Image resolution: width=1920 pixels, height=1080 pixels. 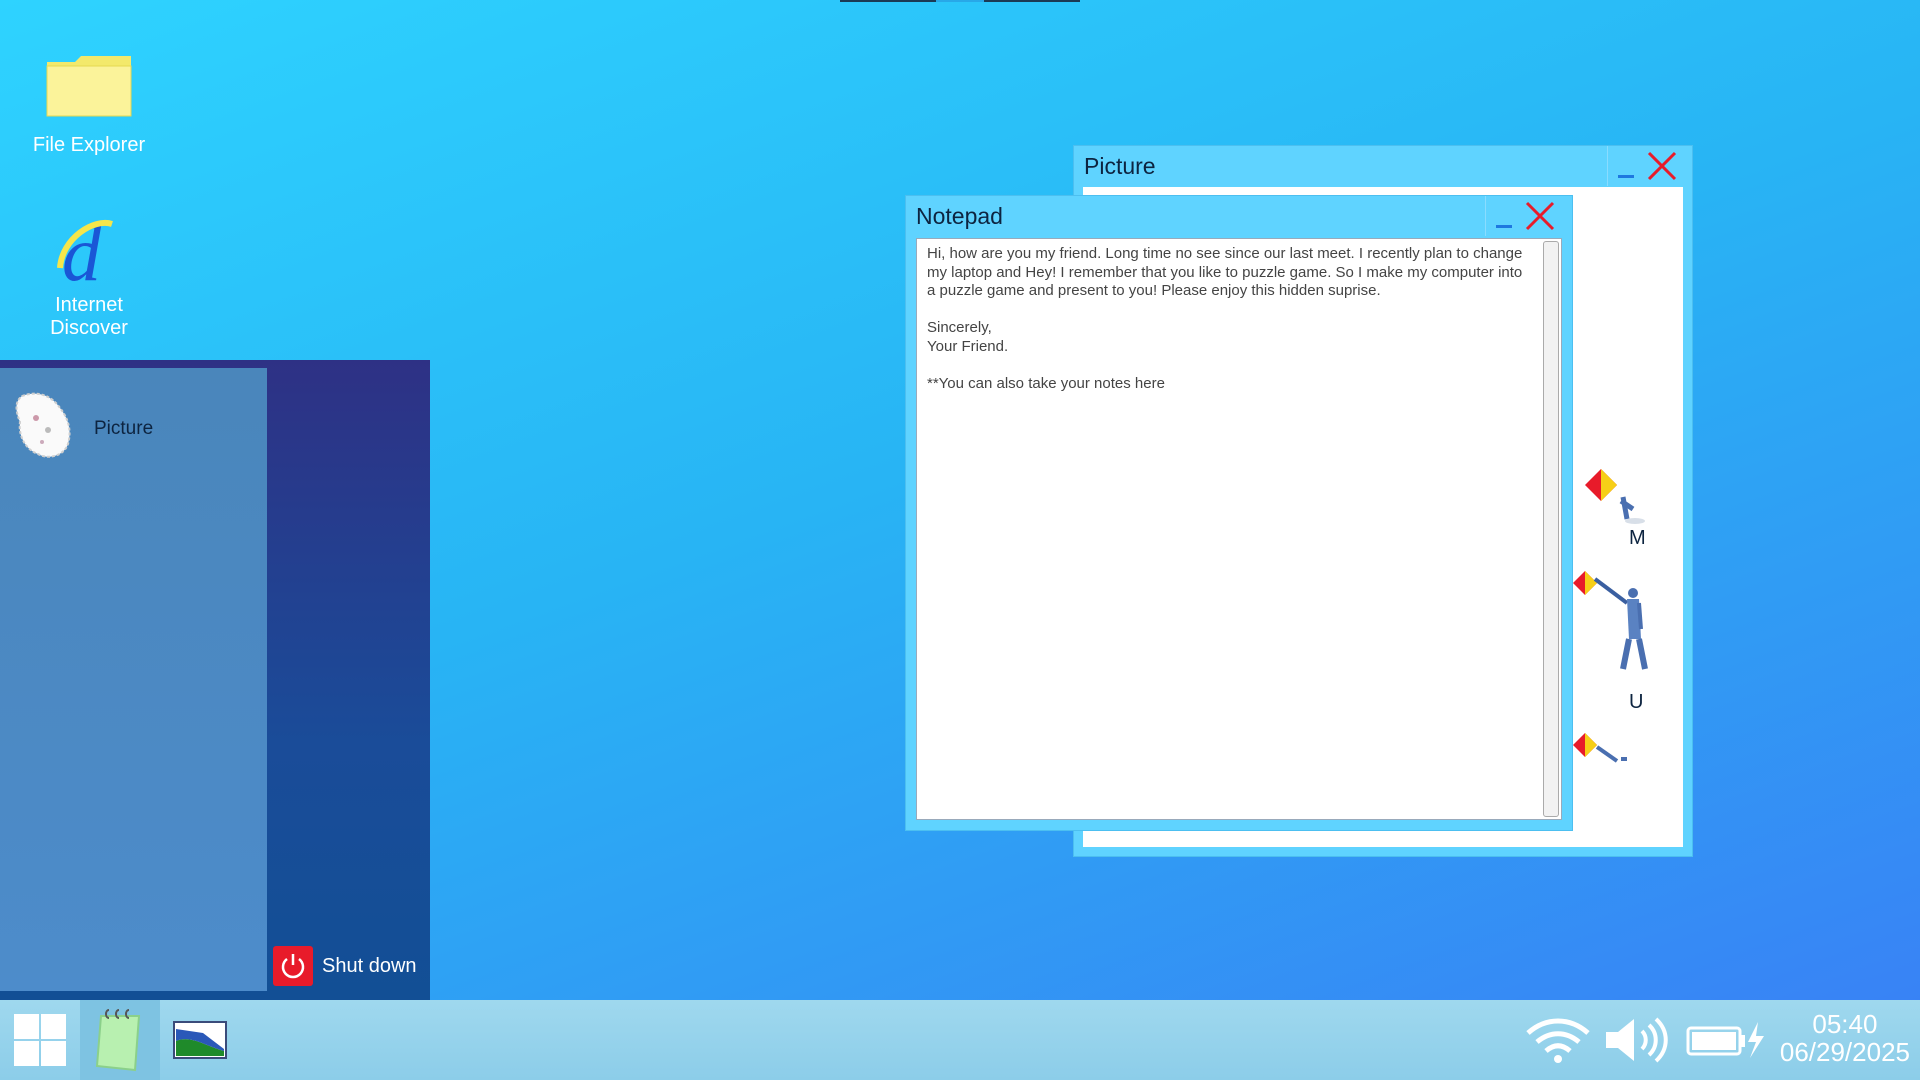 I want to click on battery-charging-icon, so click(x=1726, y=1040).